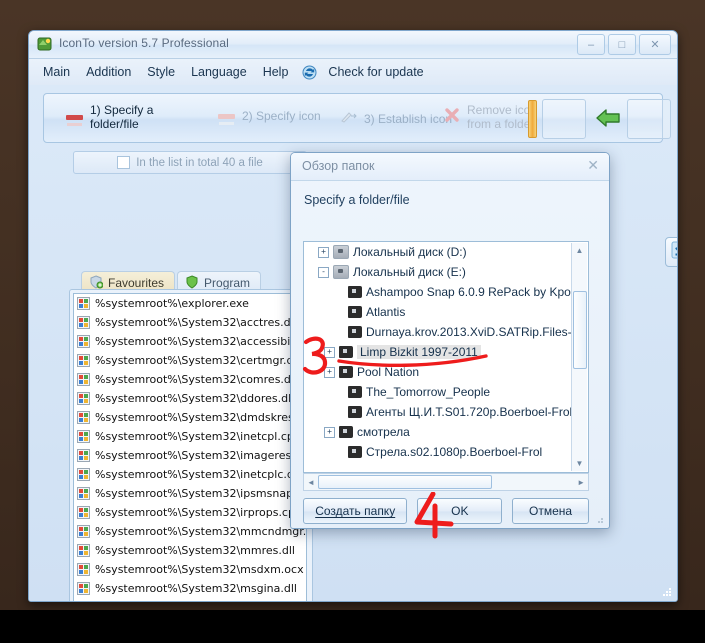 The width and height of the screenshot is (705, 643). I want to click on wizard-step-2-label: 2) Specify icon, so click(281, 116).